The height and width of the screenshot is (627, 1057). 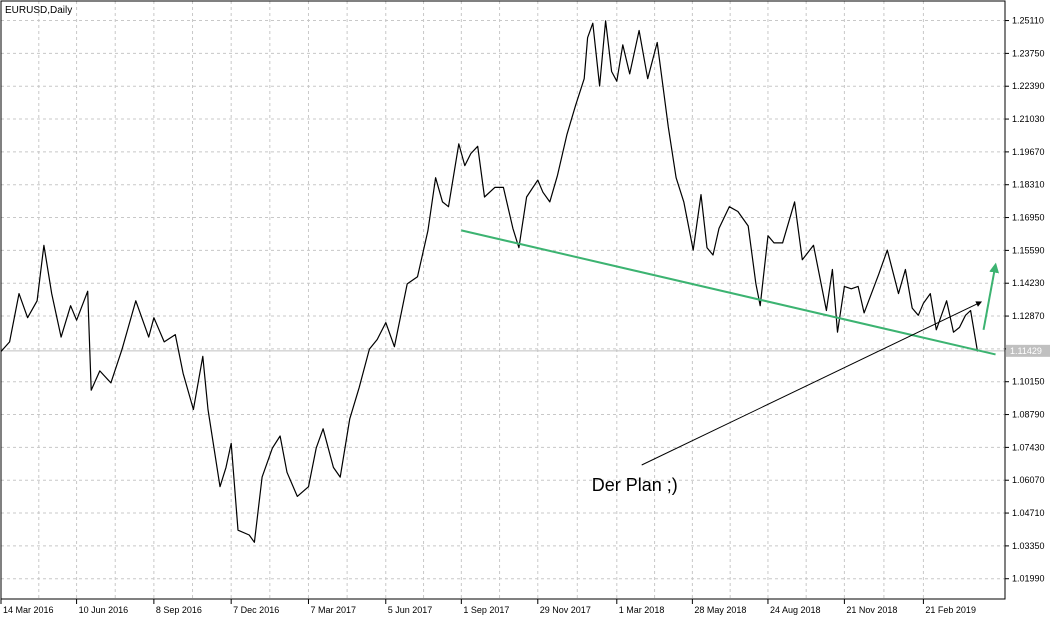 I want to click on y-tick-label: 1.18310, so click(x=1028, y=185).